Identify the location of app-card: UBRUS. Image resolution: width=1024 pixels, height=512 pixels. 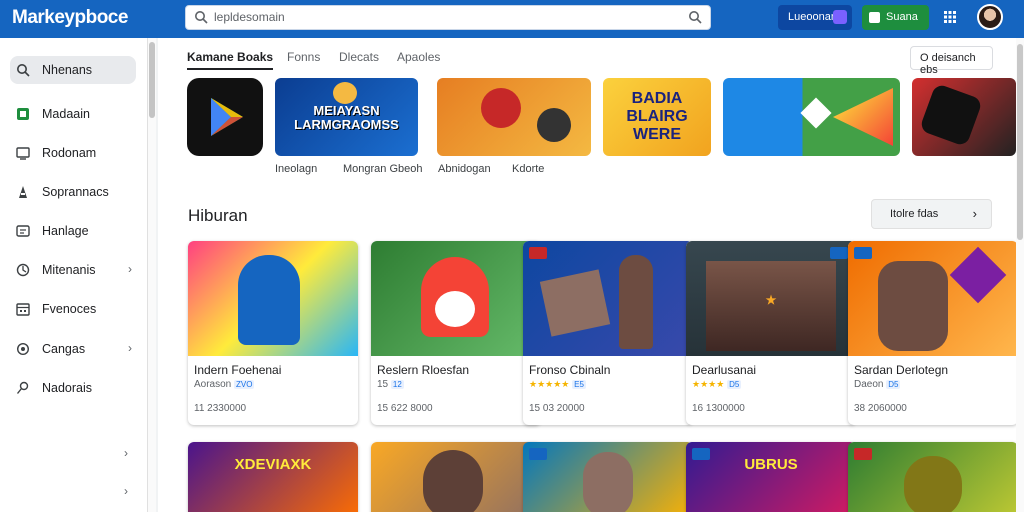
(771, 477).